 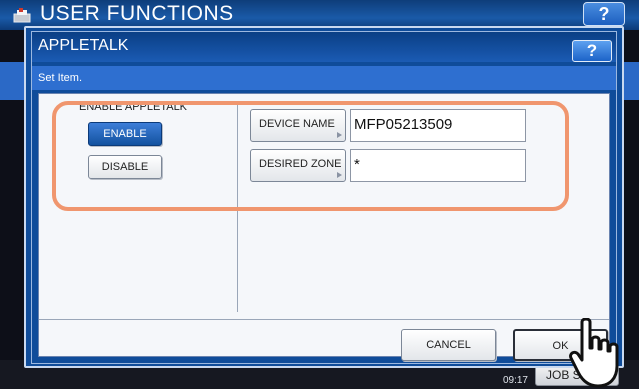 I want to click on dialog-title: APPLETALK, so click(x=83, y=45).